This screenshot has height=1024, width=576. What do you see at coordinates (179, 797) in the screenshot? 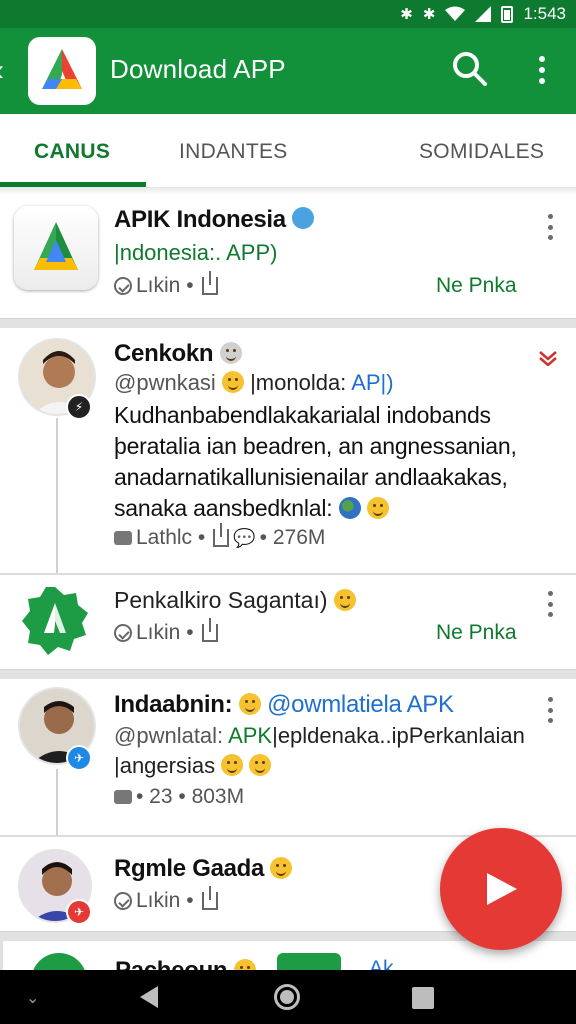
I see `item-meta: • 23 • 803M` at bounding box center [179, 797].